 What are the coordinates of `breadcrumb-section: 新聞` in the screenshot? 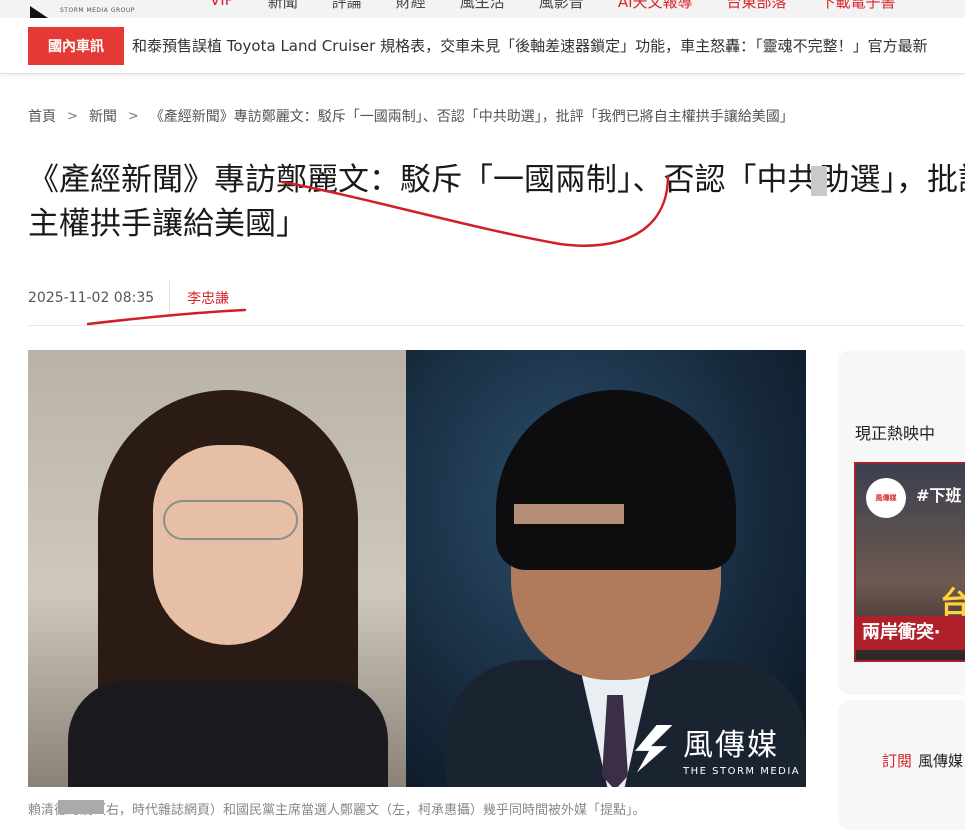 It's located at (103, 116).